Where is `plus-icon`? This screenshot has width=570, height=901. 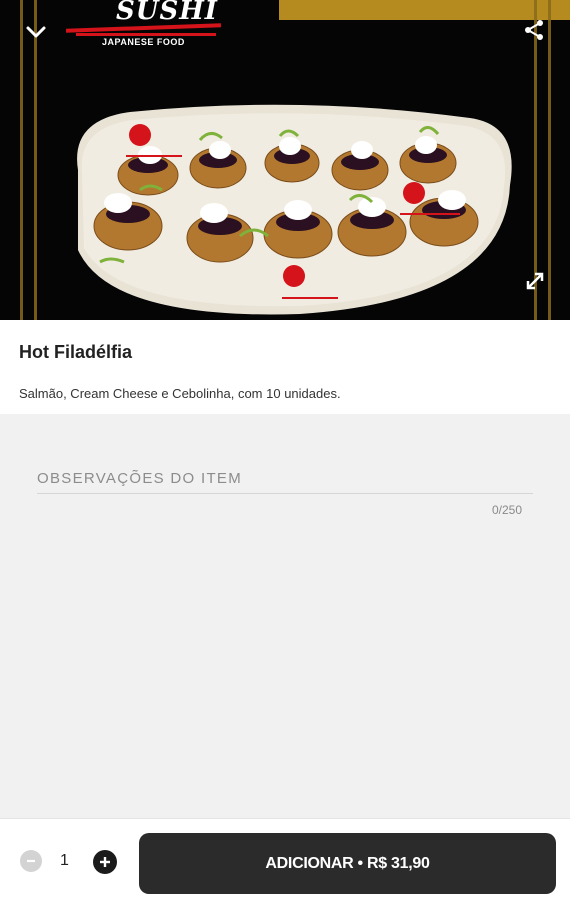 plus-icon is located at coordinates (105, 862).